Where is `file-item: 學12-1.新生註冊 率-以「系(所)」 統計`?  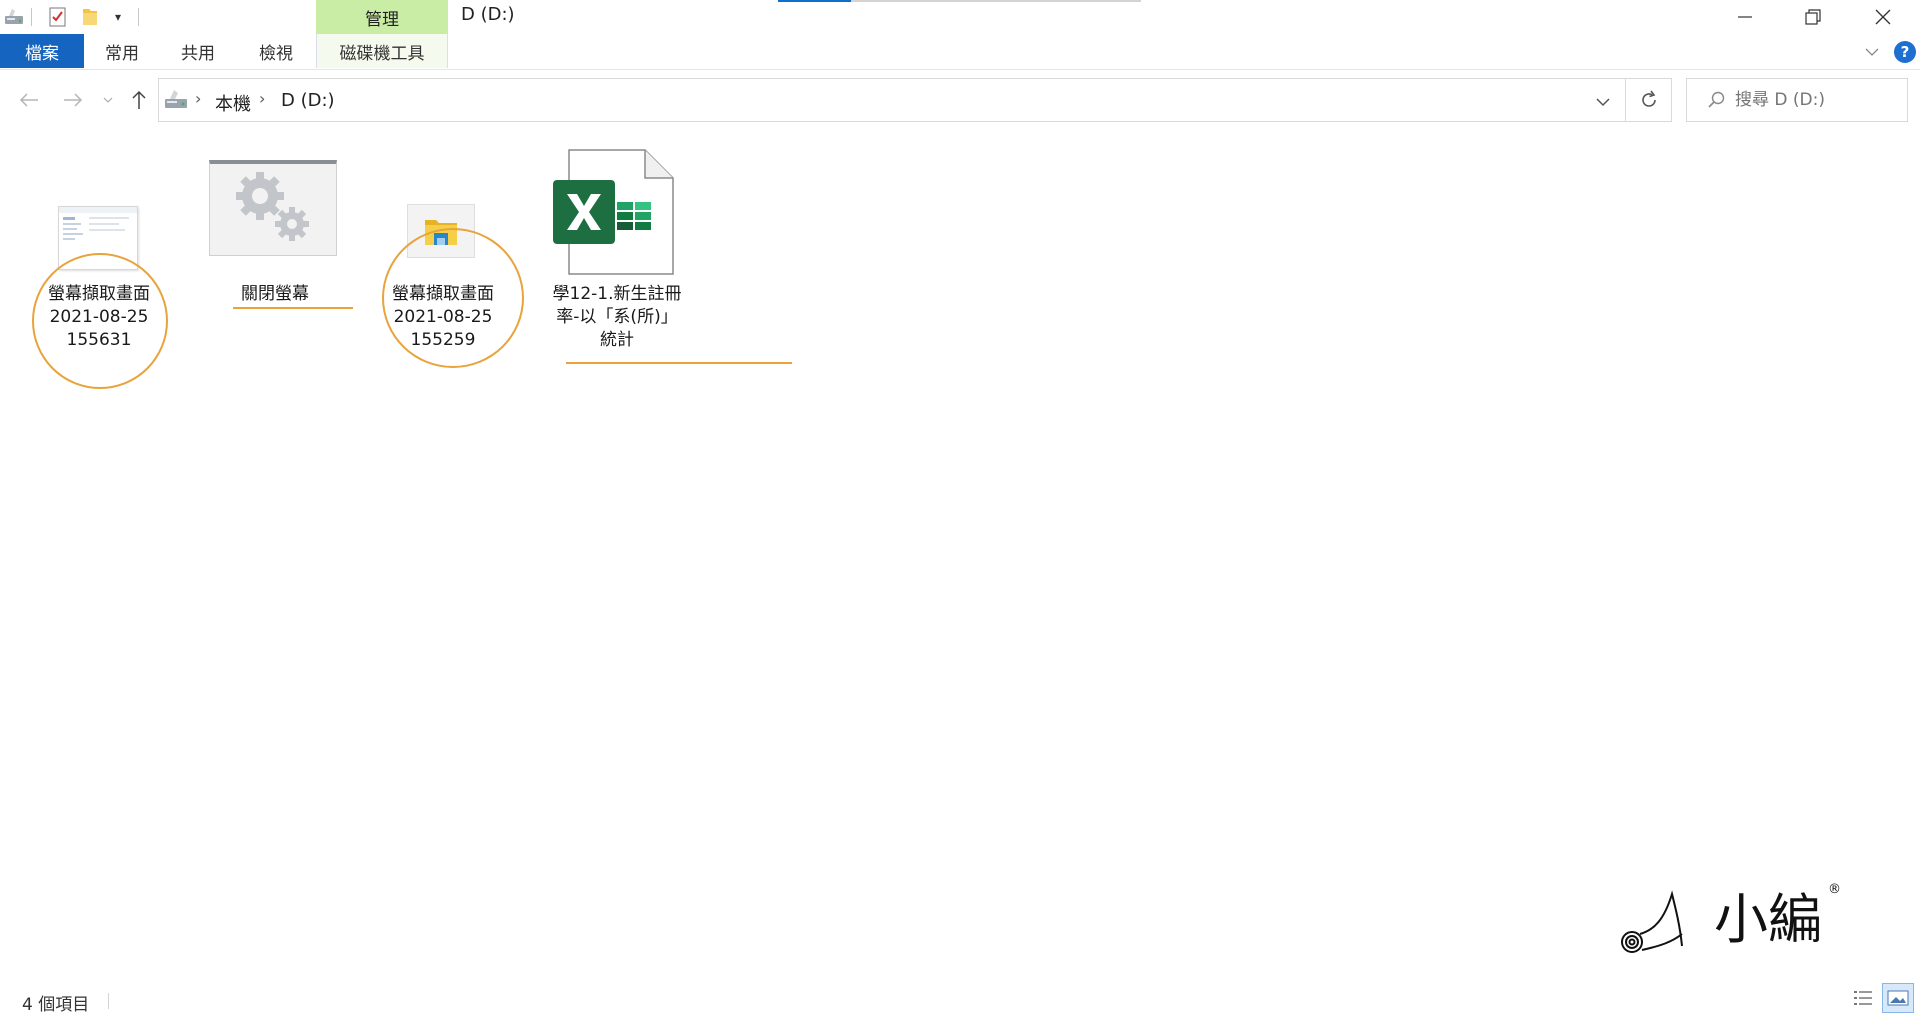 file-item: 學12-1.新生註冊 率-以「系(所)」 統計 is located at coordinates (617, 278).